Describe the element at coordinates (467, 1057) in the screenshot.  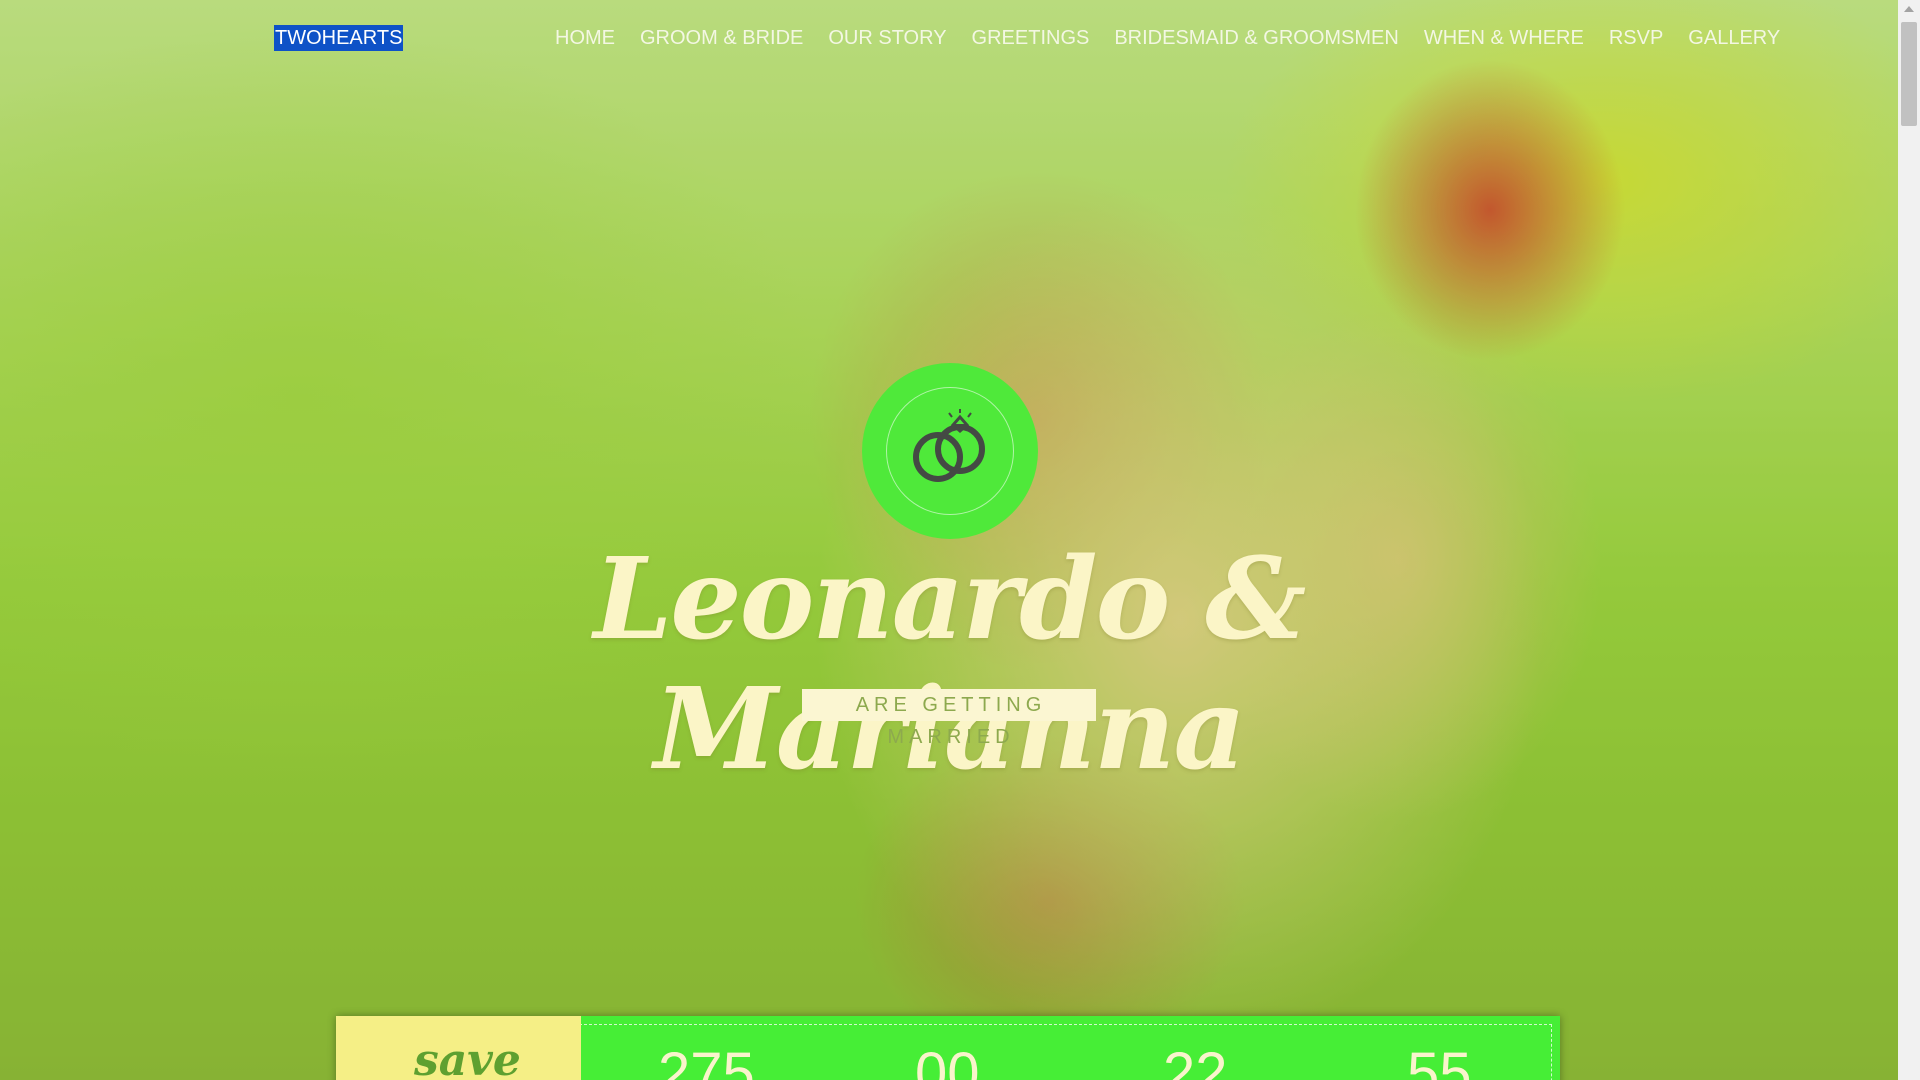
I see `save-label: save` at that location.